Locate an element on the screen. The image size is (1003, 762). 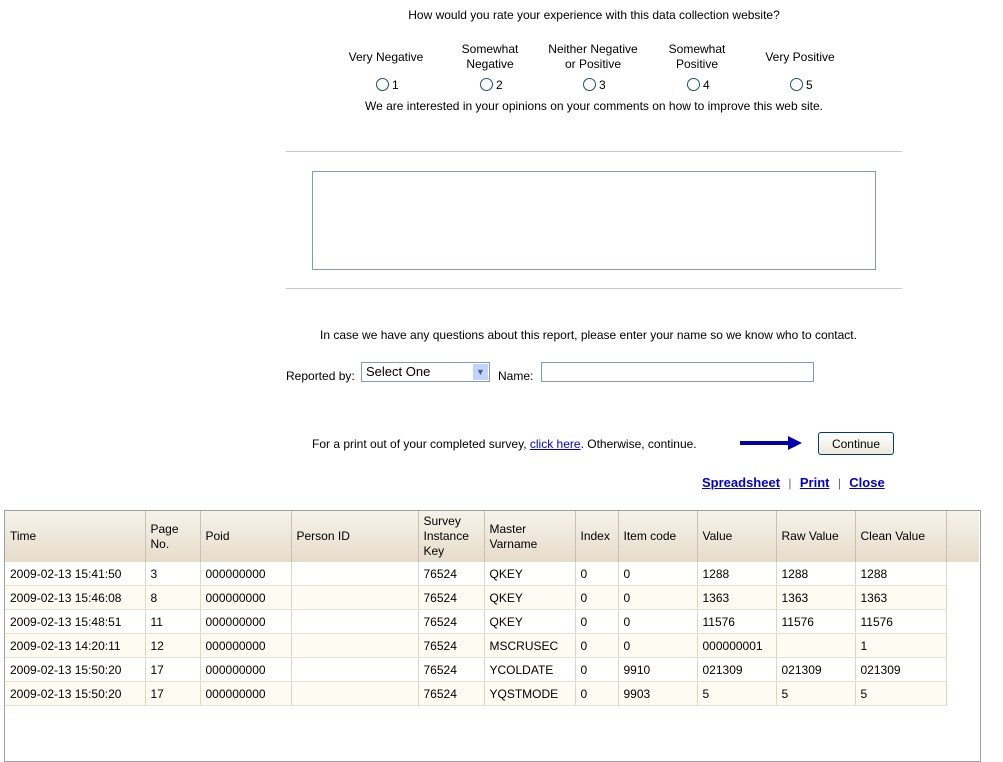
rating-radio-4: 4 is located at coordinates (698, 85).